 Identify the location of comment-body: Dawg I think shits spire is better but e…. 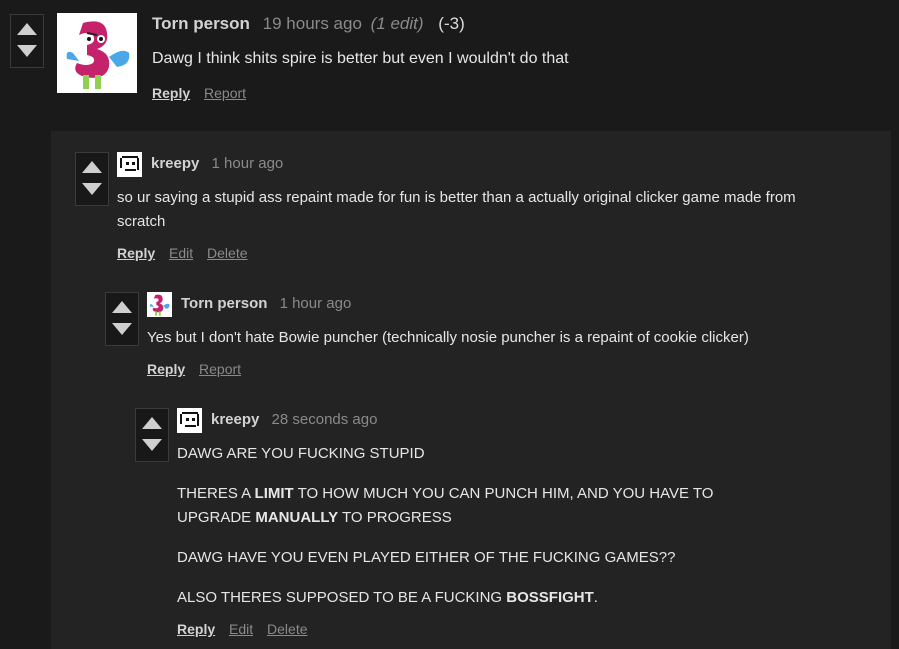
(512, 59).